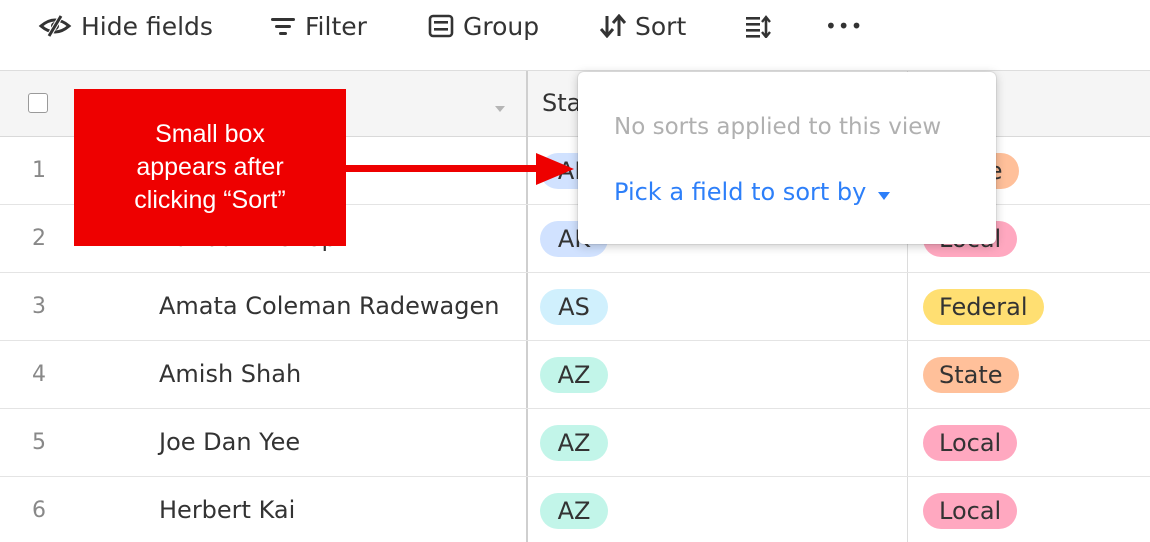  I want to click on state-pill: AS, so click(574, 307).